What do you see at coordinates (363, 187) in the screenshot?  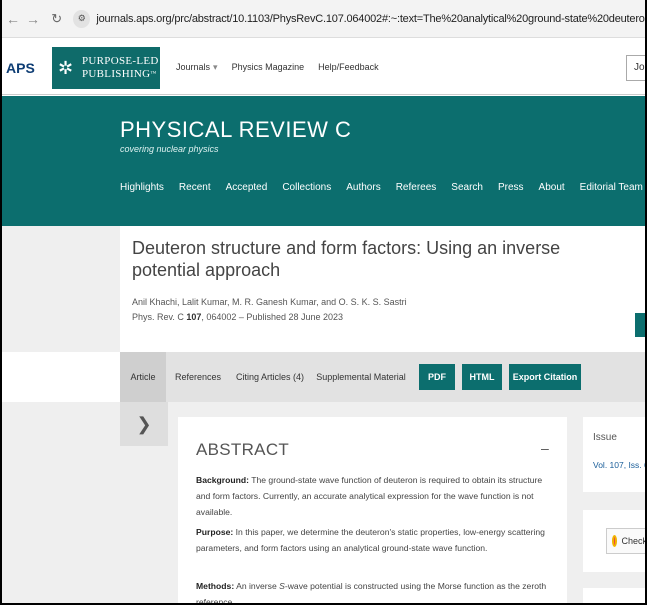 I see `journal-nav-authors: Authors` at bounding box center [363, 187].